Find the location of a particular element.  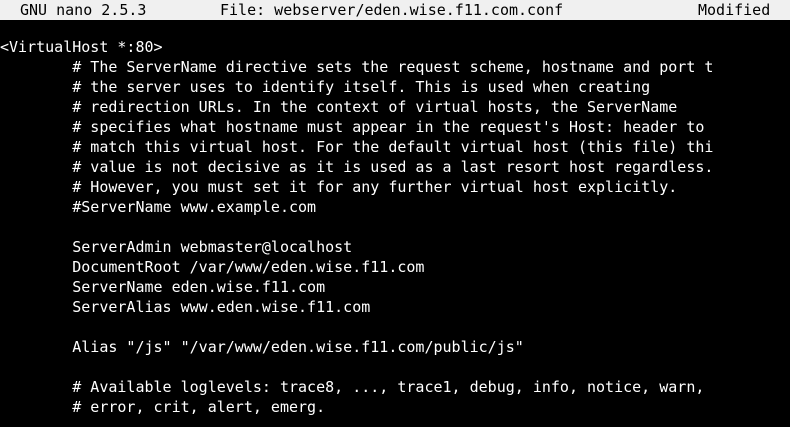

editor-version: GNU nano 2.5.3 is located at coordinates (83, 10).